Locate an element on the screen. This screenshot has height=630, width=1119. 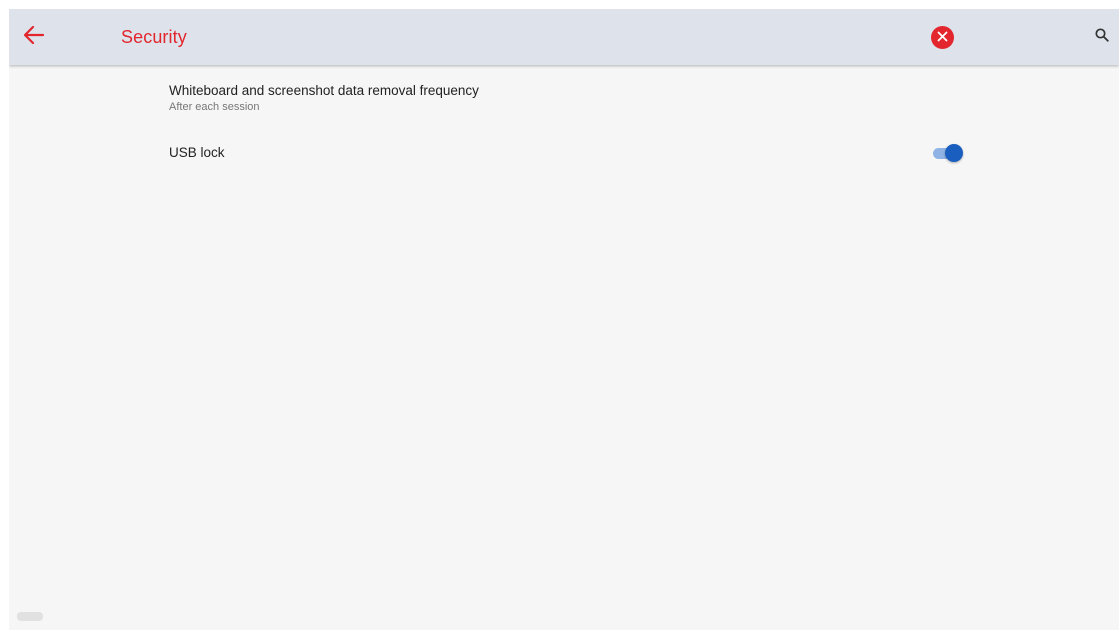
close-button is located at coordinates (942, 37).